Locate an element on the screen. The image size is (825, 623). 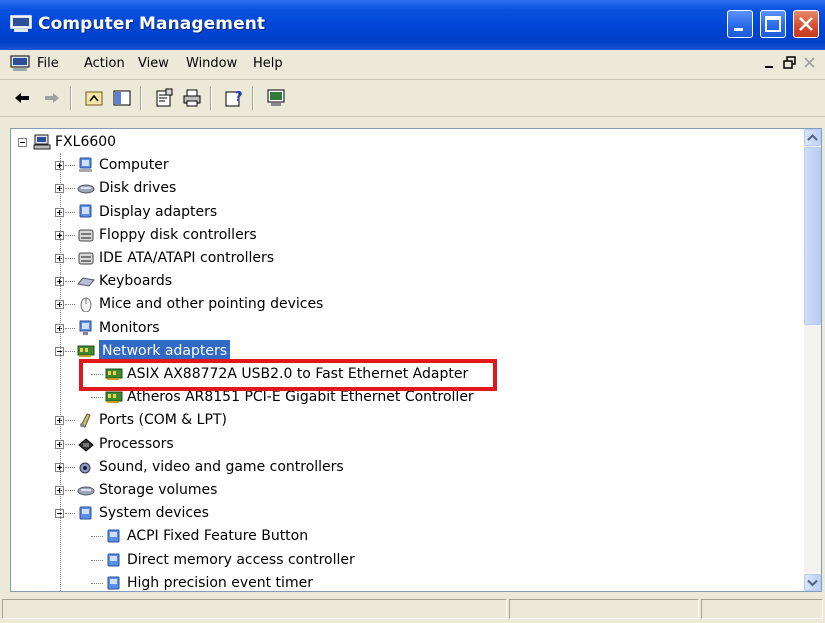
menu-action: Action is located at coordinates (104, 63).